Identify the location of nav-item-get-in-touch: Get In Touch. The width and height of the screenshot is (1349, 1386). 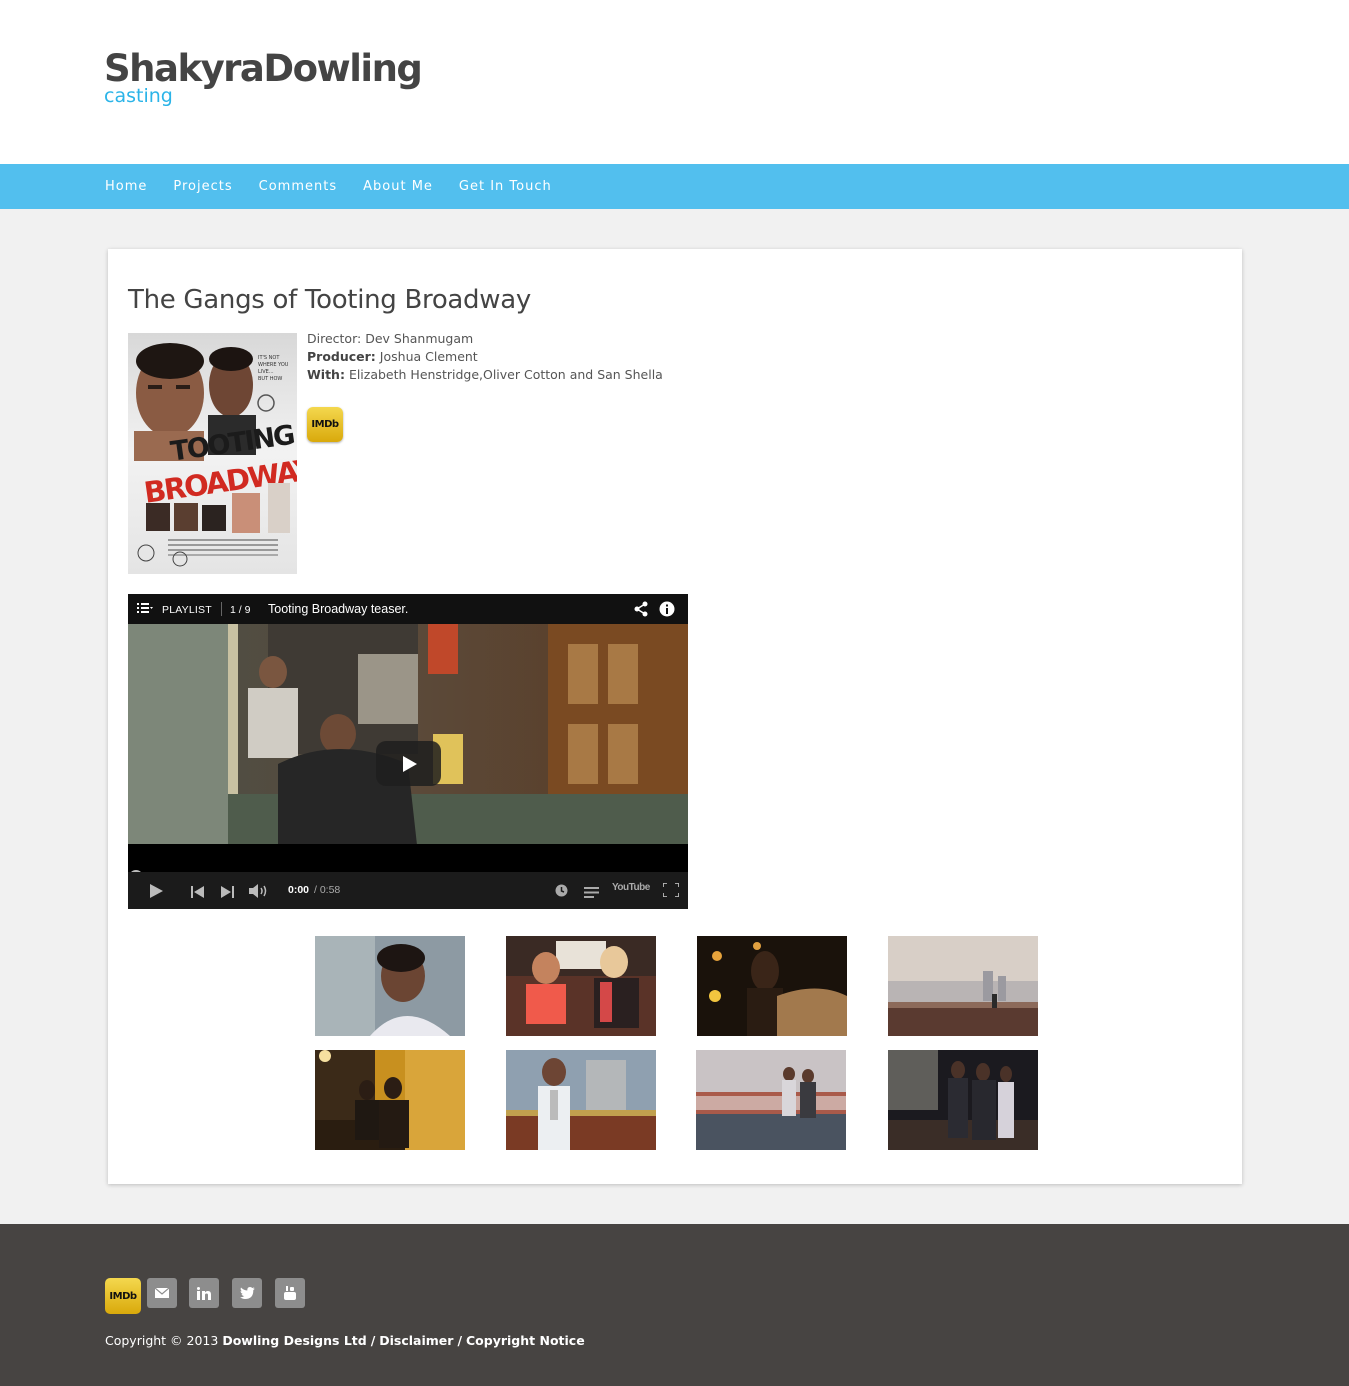
(505, 186).